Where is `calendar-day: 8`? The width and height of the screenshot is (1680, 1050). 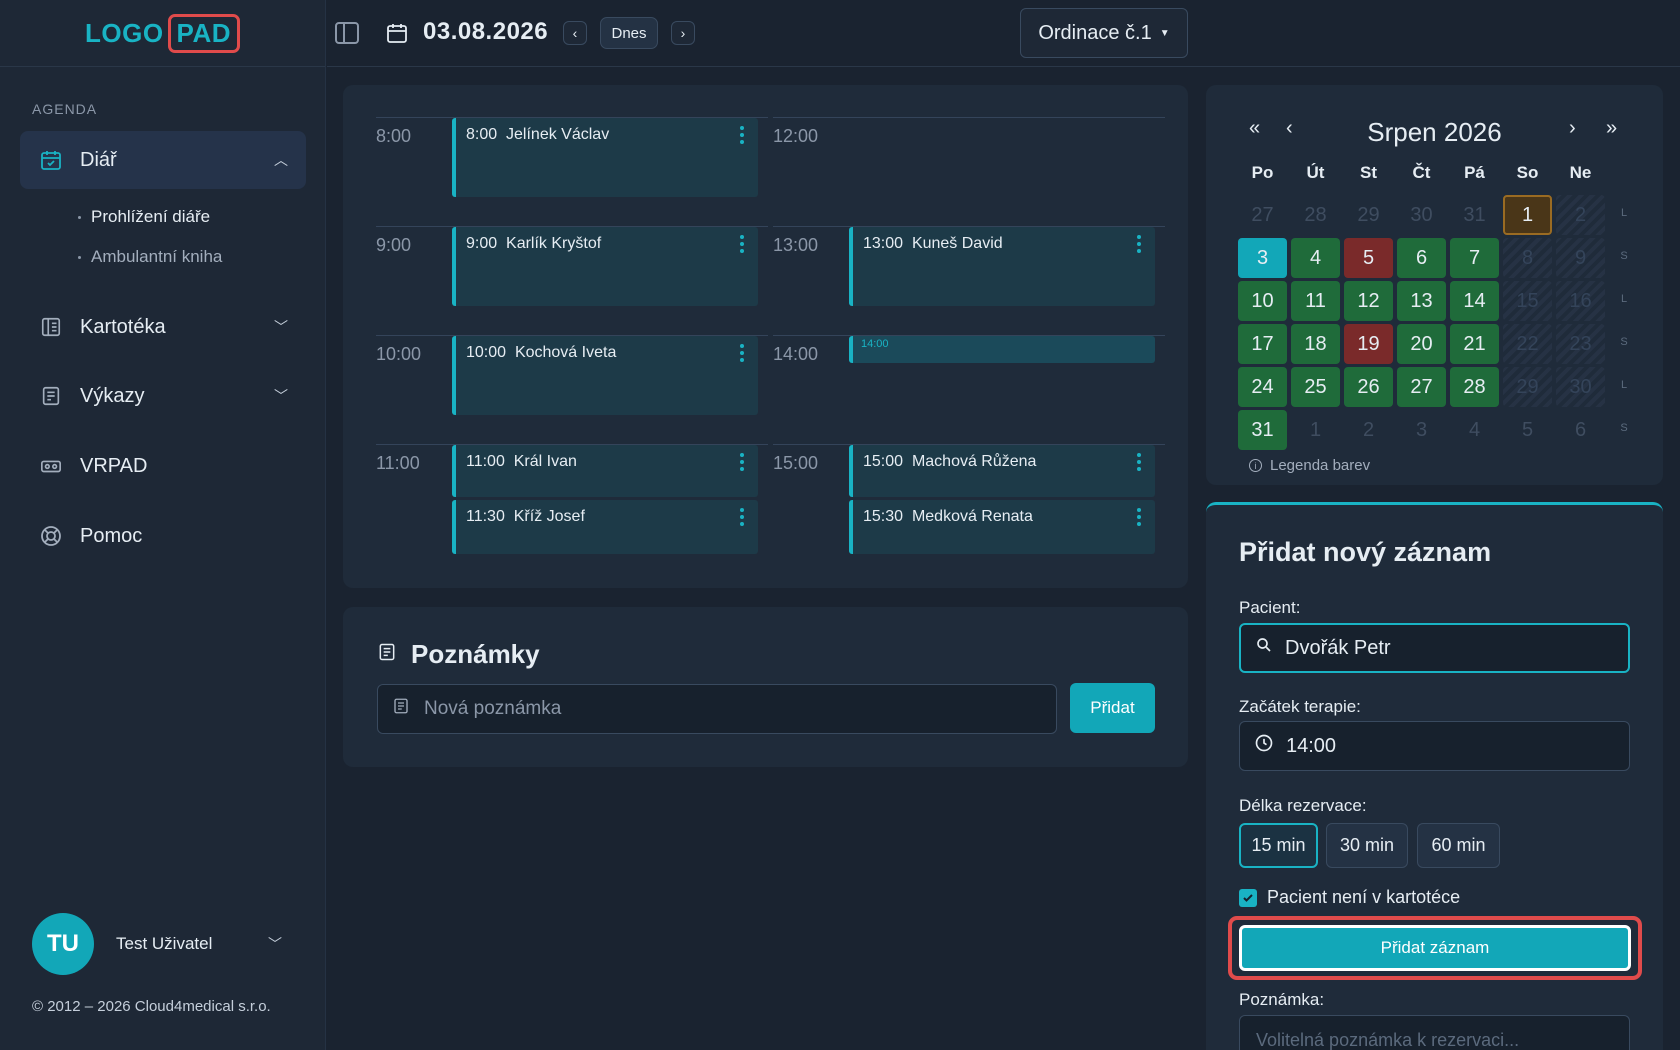 calendar-day: 8 is located at coordinates (1527, 258).